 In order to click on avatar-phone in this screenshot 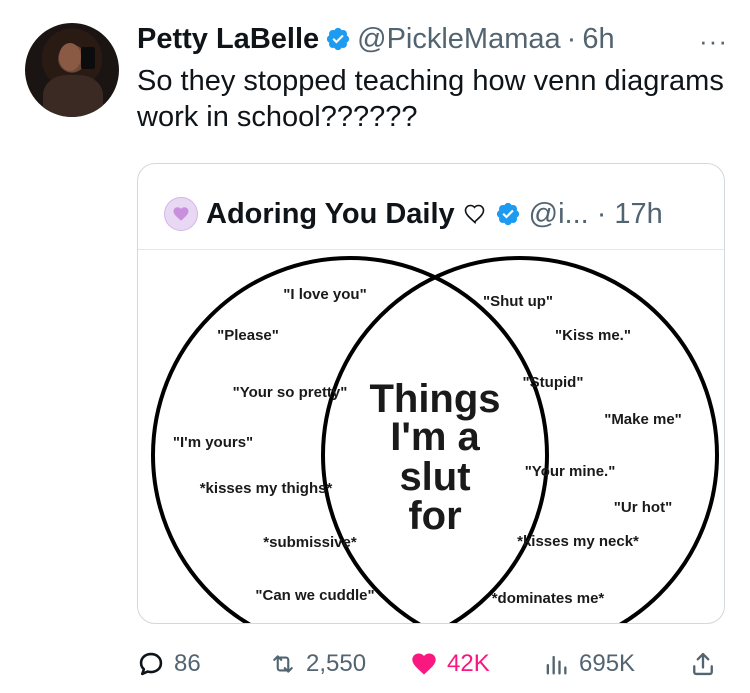, I will do `click(88, 58)`.